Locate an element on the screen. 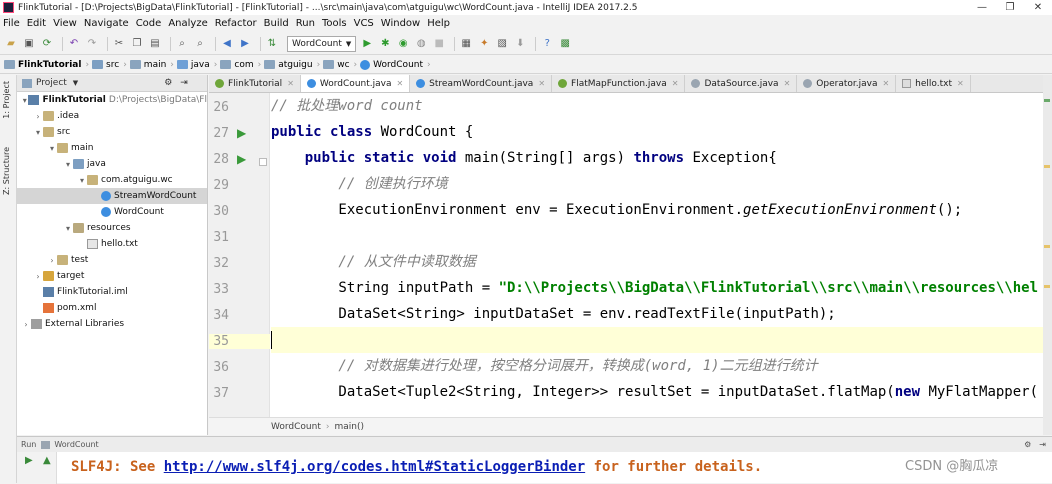 The height and width of the screenshot is (484, 1052). sync-icon: ⟳ is located at coordinates (47, 44).